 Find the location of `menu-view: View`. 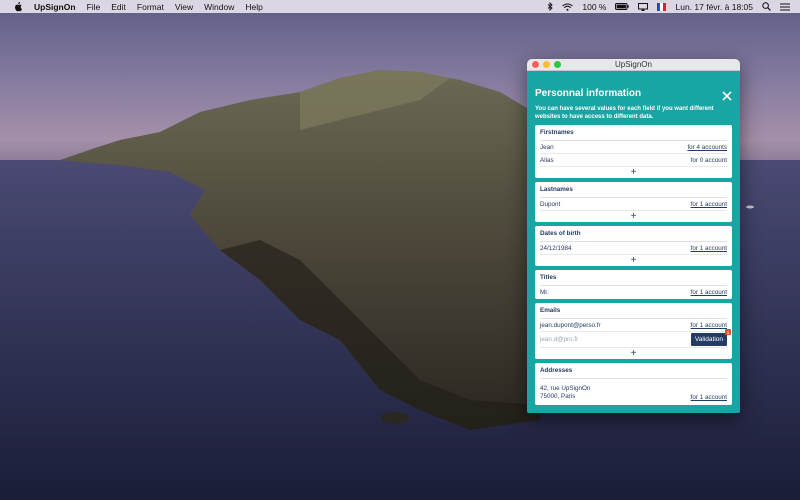

menu-view: View is located at coordinates (184, 7).